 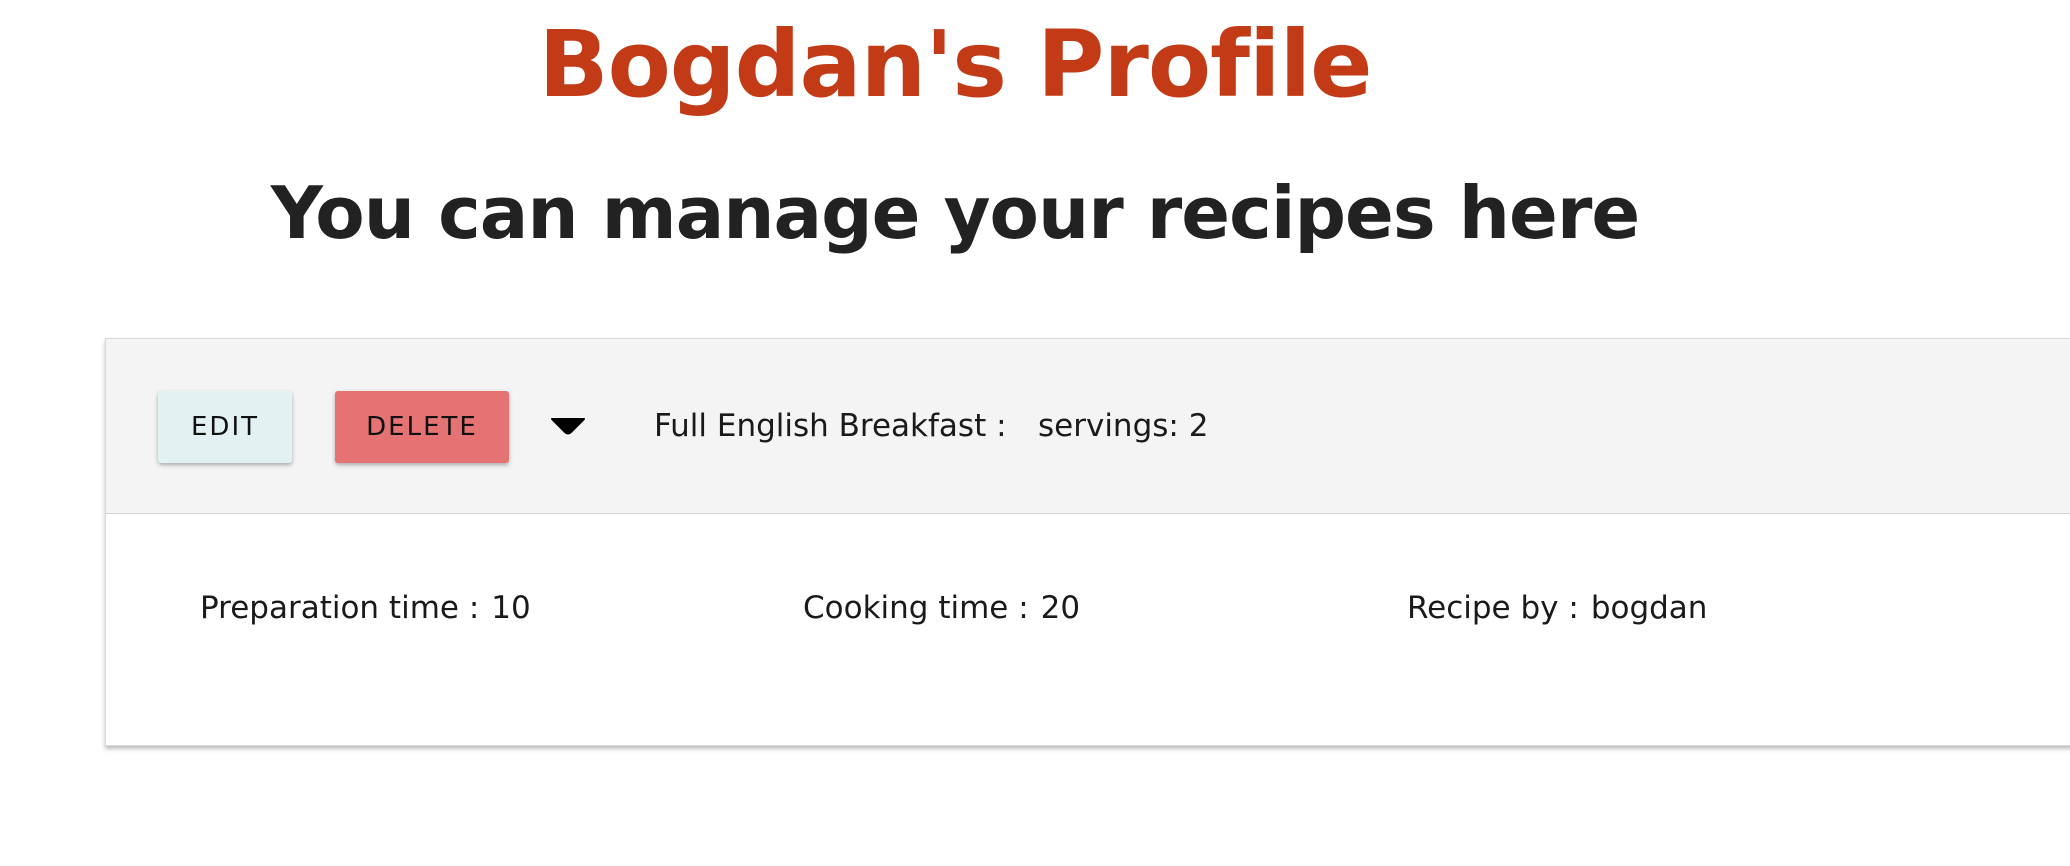 What do you see at coordinates (225, 427) in the screenshot?
I see `edit-button: EDIT` at bounding box center [225, 427].